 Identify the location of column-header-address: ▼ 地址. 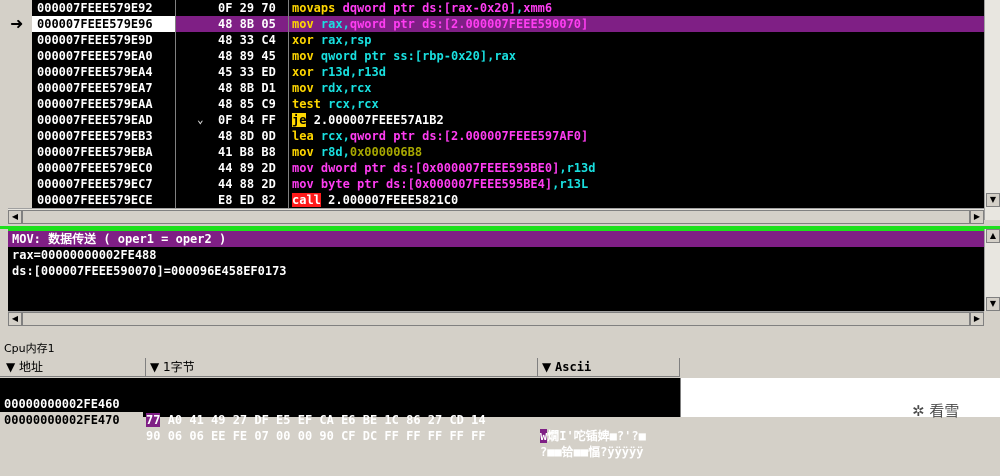
(73, 367).